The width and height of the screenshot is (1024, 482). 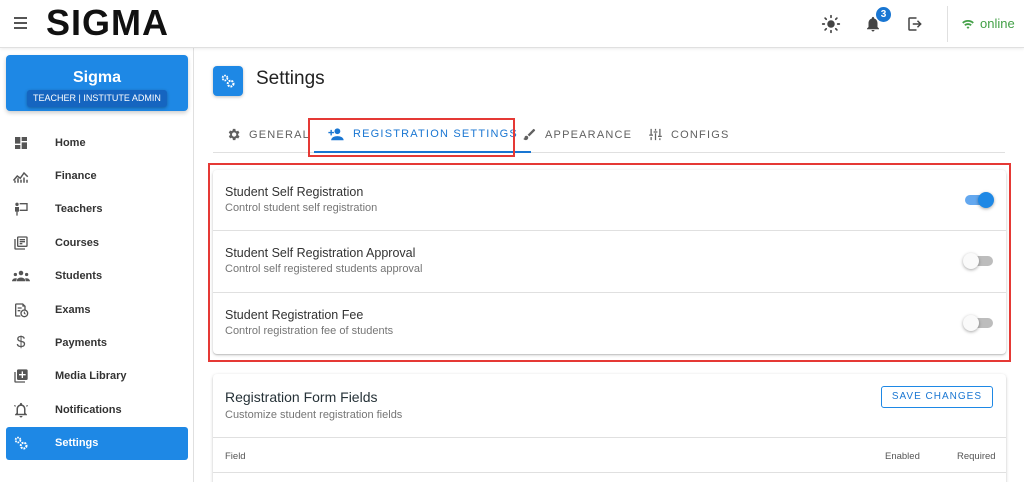 I want to click on self-registration-toggle, so click(x=979, y=200).